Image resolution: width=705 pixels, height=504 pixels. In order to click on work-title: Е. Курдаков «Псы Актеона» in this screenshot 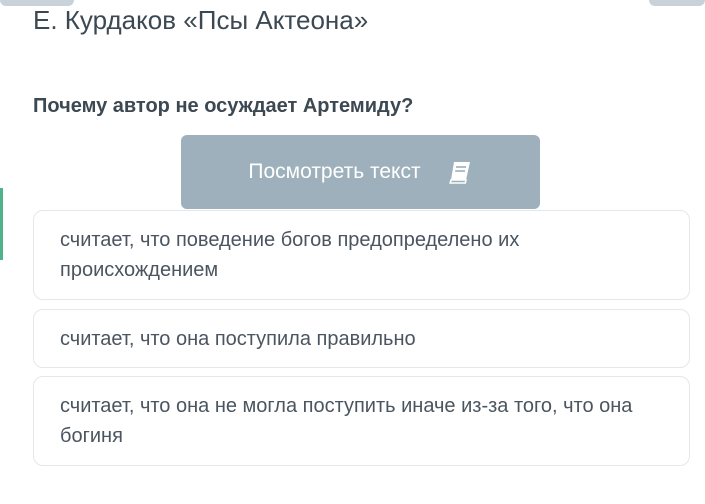, I will do `click(201, 20)`.